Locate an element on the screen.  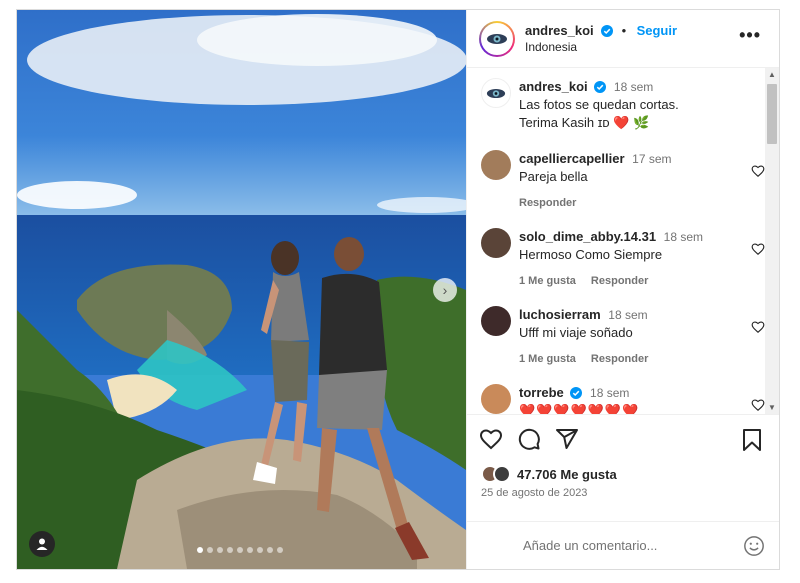
author-avatar is located at coordinates (497, 38).